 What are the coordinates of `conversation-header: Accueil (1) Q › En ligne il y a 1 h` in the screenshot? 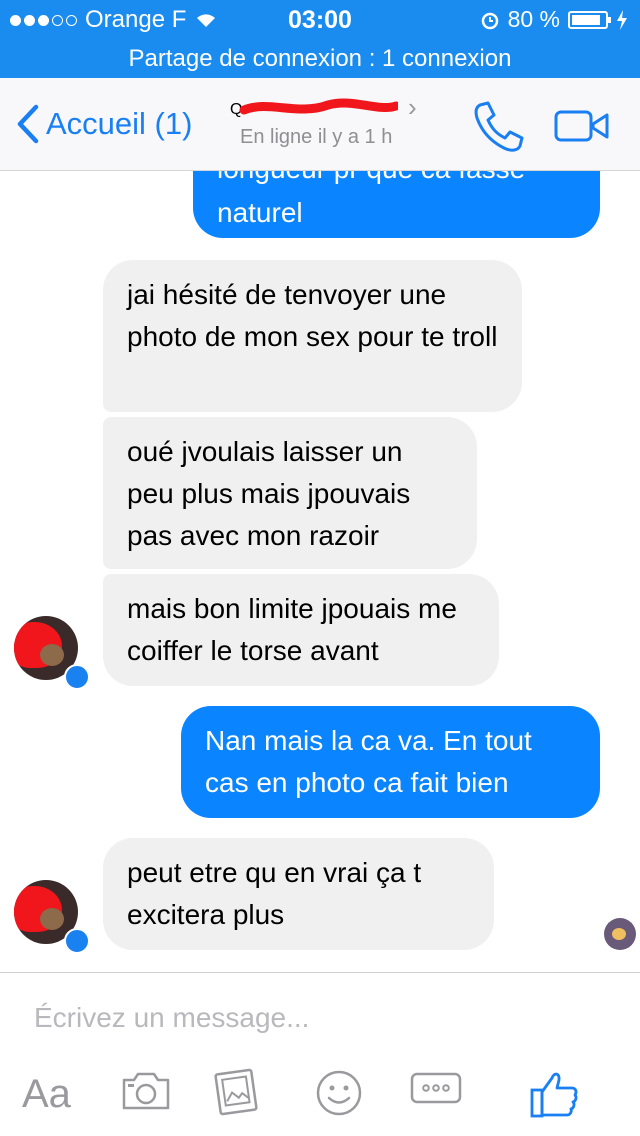 It's located at (320, 124).